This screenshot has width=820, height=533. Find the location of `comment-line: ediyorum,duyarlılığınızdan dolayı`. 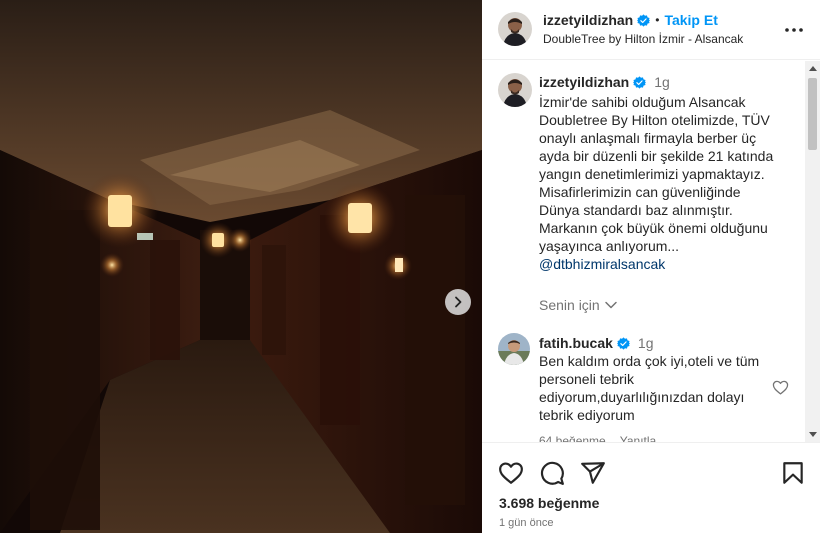

comment-line: ediyorum,duyarlılığınızdan dolayı is located at coordinates (642, 397).